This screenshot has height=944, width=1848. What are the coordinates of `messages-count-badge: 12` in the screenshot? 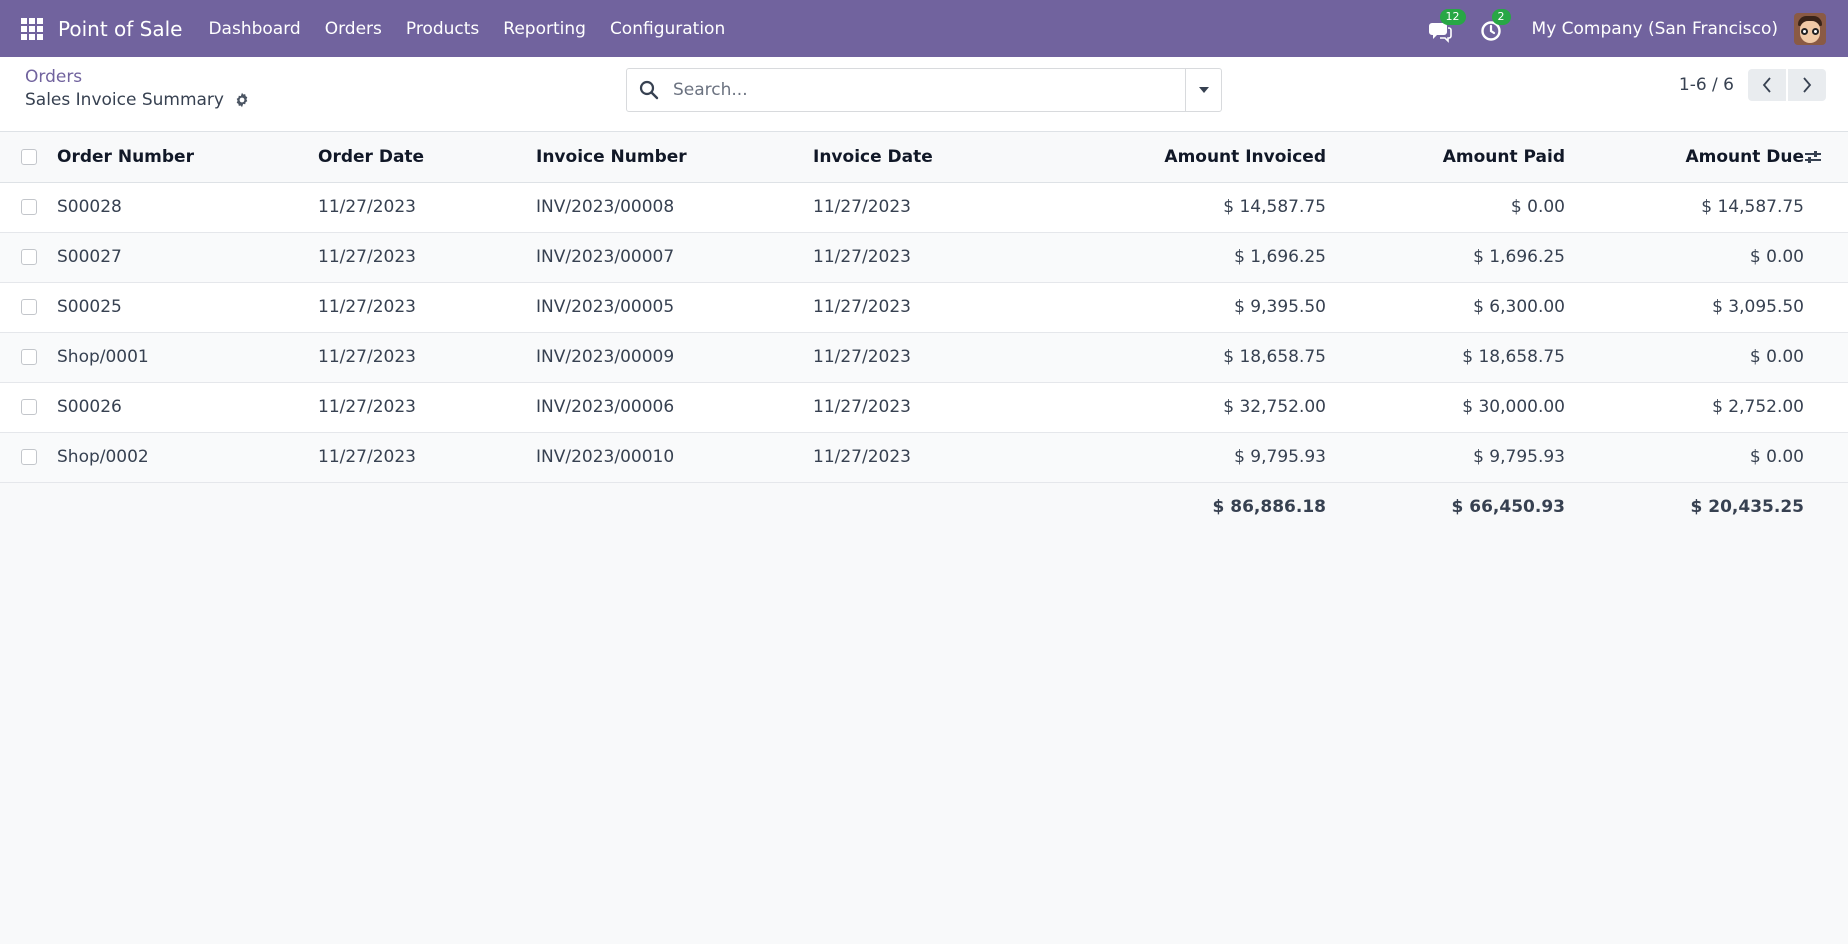 It's located at (1452, 16).